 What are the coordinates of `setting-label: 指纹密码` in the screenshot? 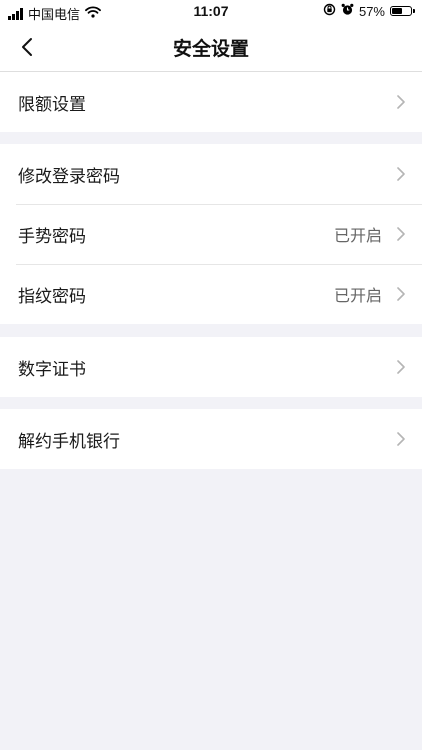 It's located at (52, 296).